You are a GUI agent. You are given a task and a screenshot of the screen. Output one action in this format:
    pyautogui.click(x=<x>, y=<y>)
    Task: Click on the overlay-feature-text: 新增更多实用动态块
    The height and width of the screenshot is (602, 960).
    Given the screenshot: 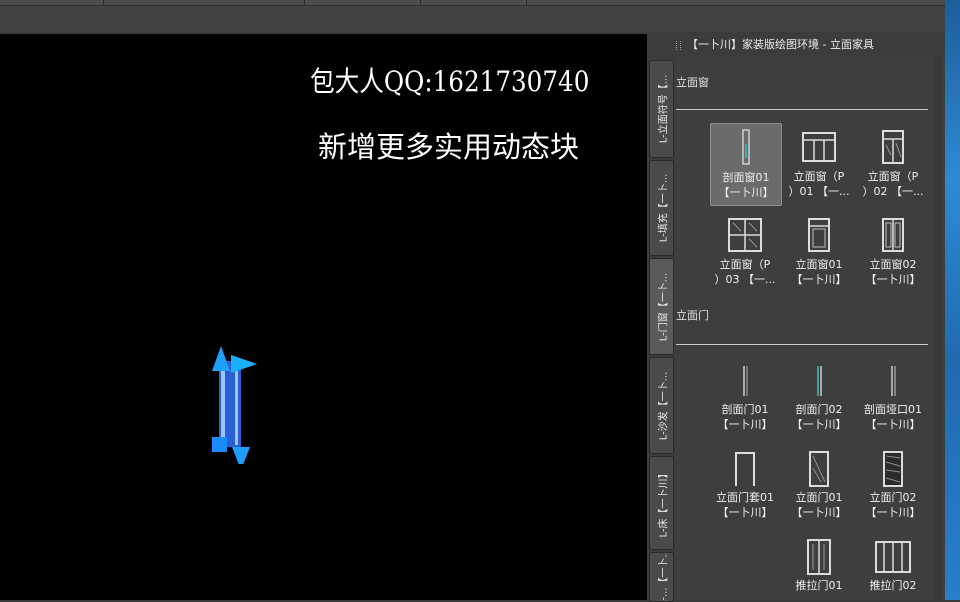 What is the action you would take?
    pyautogui.click(x=449, y=147)
    